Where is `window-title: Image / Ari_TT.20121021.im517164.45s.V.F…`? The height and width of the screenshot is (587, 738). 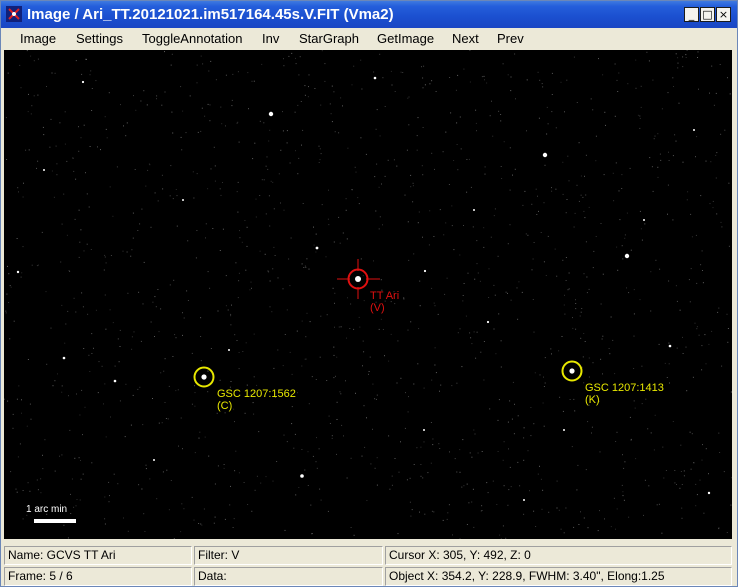
window-title: Image / Ari_TT.20121021.im517164.45s.V.F… is located at coordinates (210, 14).